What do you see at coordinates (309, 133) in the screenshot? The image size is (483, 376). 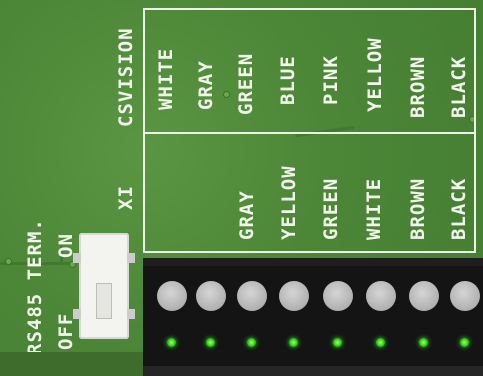 I see `wire-map-divider` at bounding box center [309, 133].